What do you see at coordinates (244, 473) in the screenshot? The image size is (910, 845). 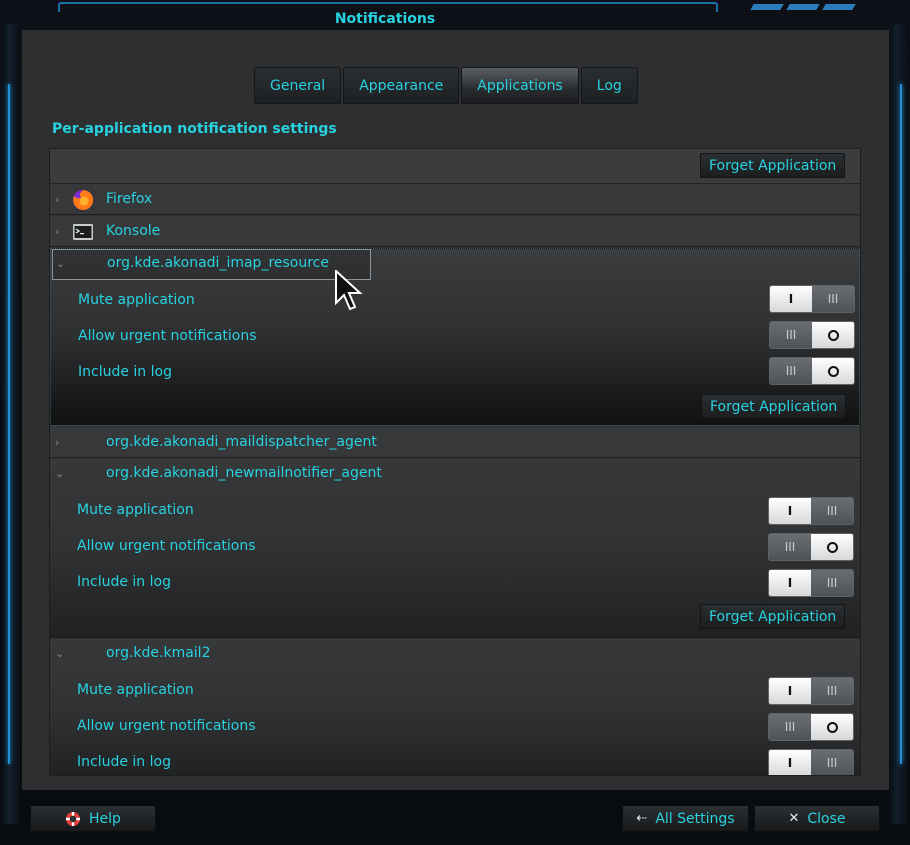 I see `app-name: org.kde.akonadi_newmailnotifier_agent` at bounding box center [244, 473].